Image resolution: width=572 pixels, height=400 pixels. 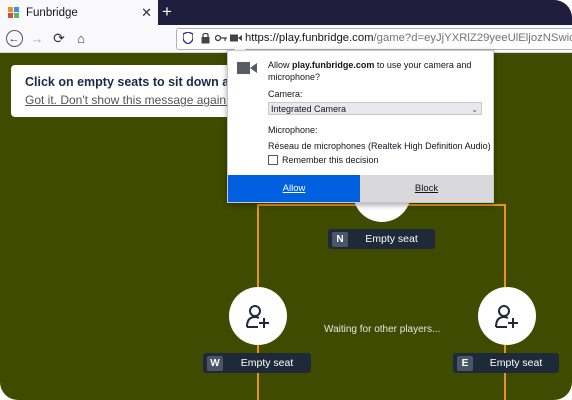 I want to click on tracking-shield-icon, so click(x=188, y=38).